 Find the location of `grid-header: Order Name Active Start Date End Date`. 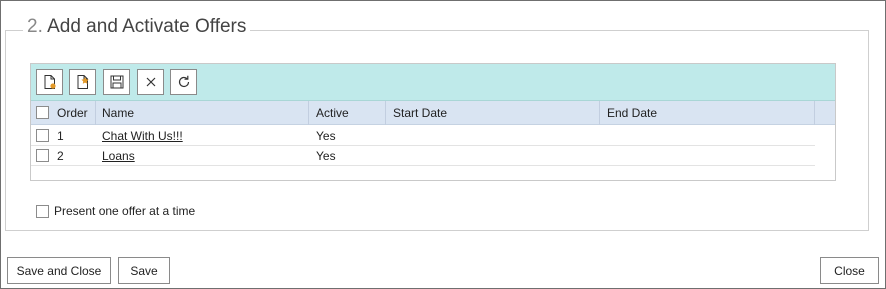

grid-header: Order Name Active Start Date End Date is located at coordinates (433, 113).